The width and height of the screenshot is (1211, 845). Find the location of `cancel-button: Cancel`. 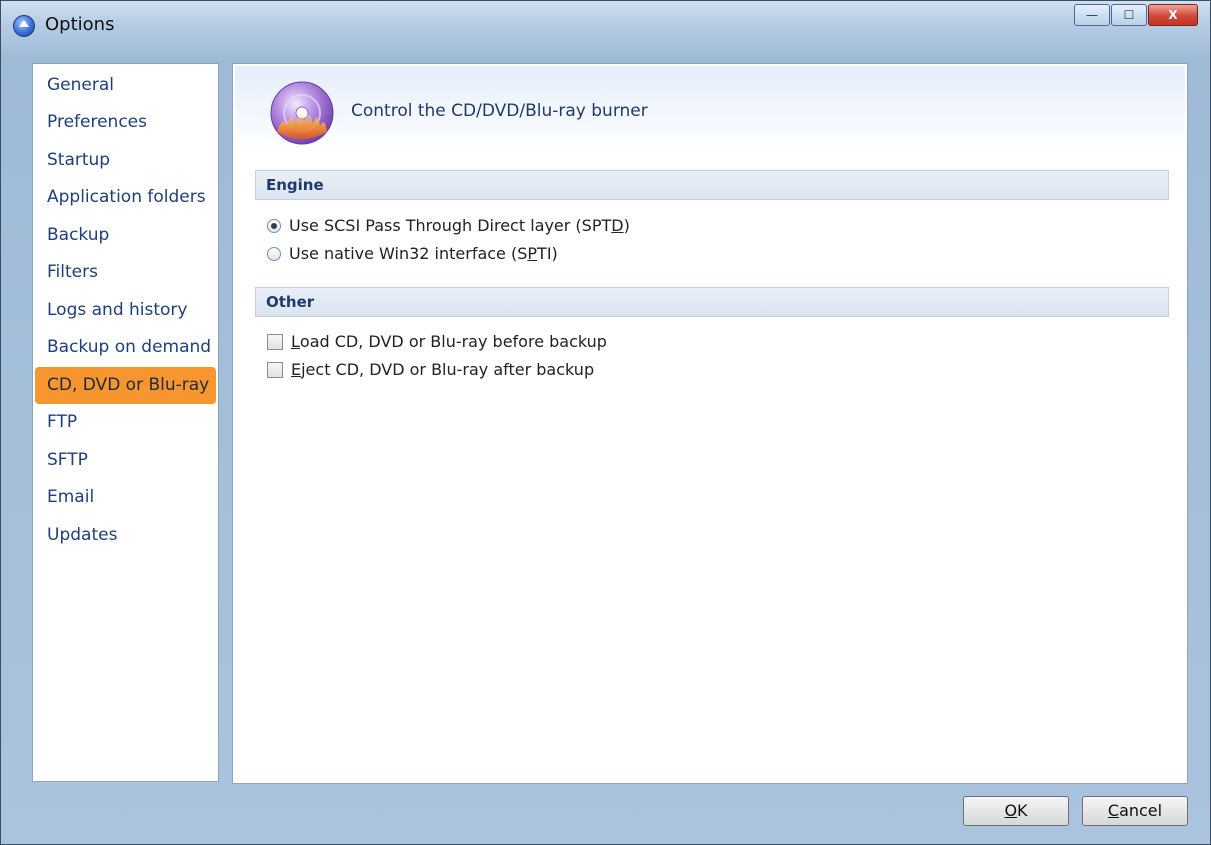

cancel-button: Cancel is located at coordinates (1135, 811).